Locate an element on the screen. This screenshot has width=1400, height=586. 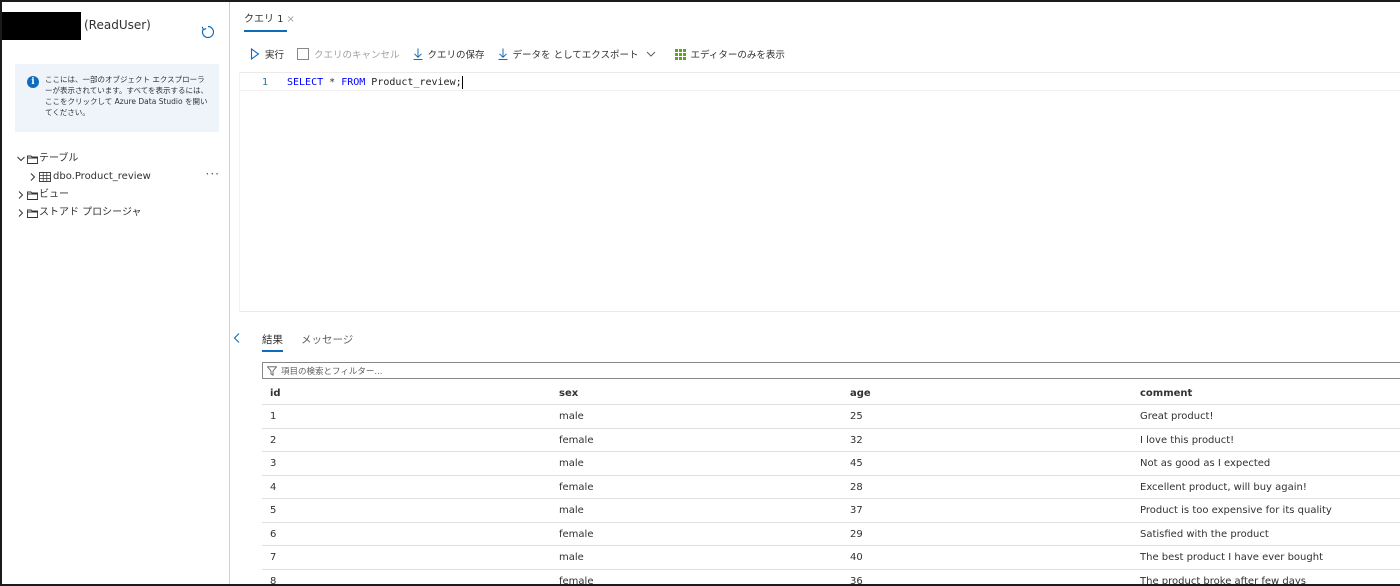
table-cell: Satisfied with the product is located at coordinates (1204, 534).